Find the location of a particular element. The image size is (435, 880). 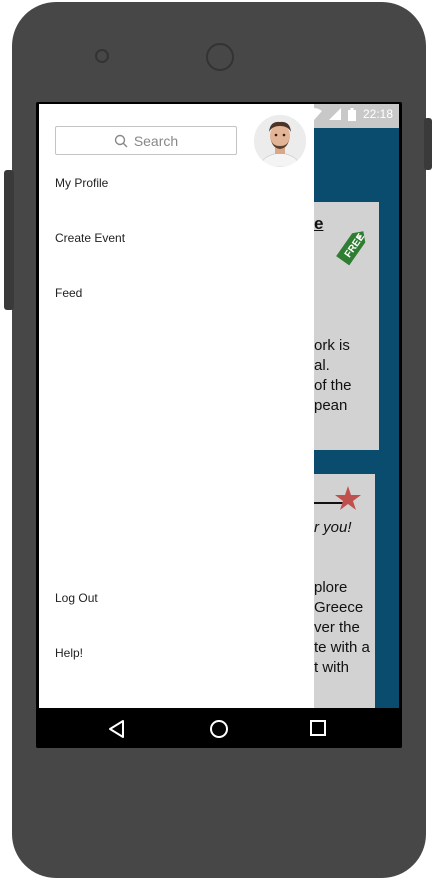

battery-icon is located at coordinates (351, 114).